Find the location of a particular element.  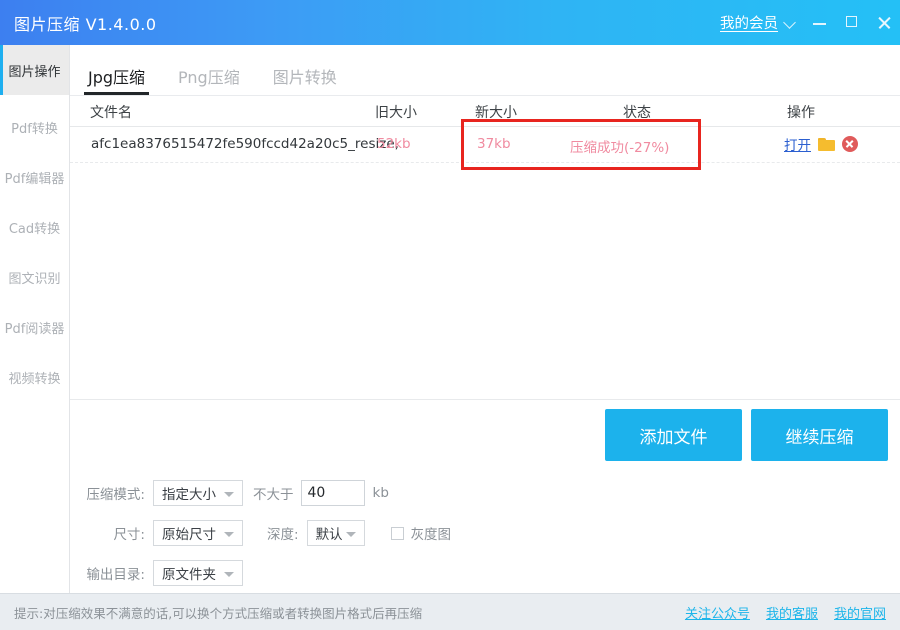

depth-select: 默认 is located at coordinates (335, 533).